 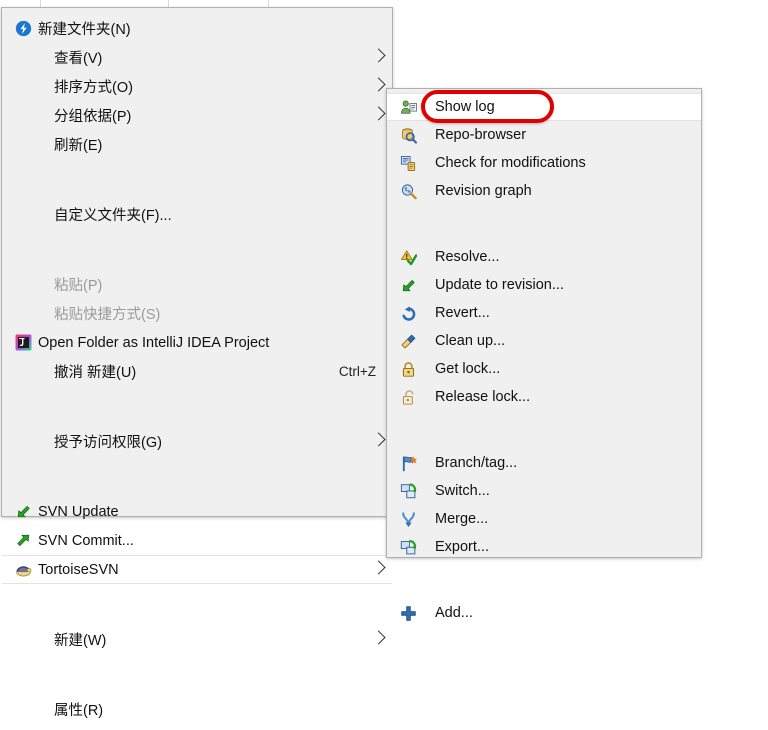 I want to click on menu-item-label: 撤消 新建(U), so click(x=95, y=373).